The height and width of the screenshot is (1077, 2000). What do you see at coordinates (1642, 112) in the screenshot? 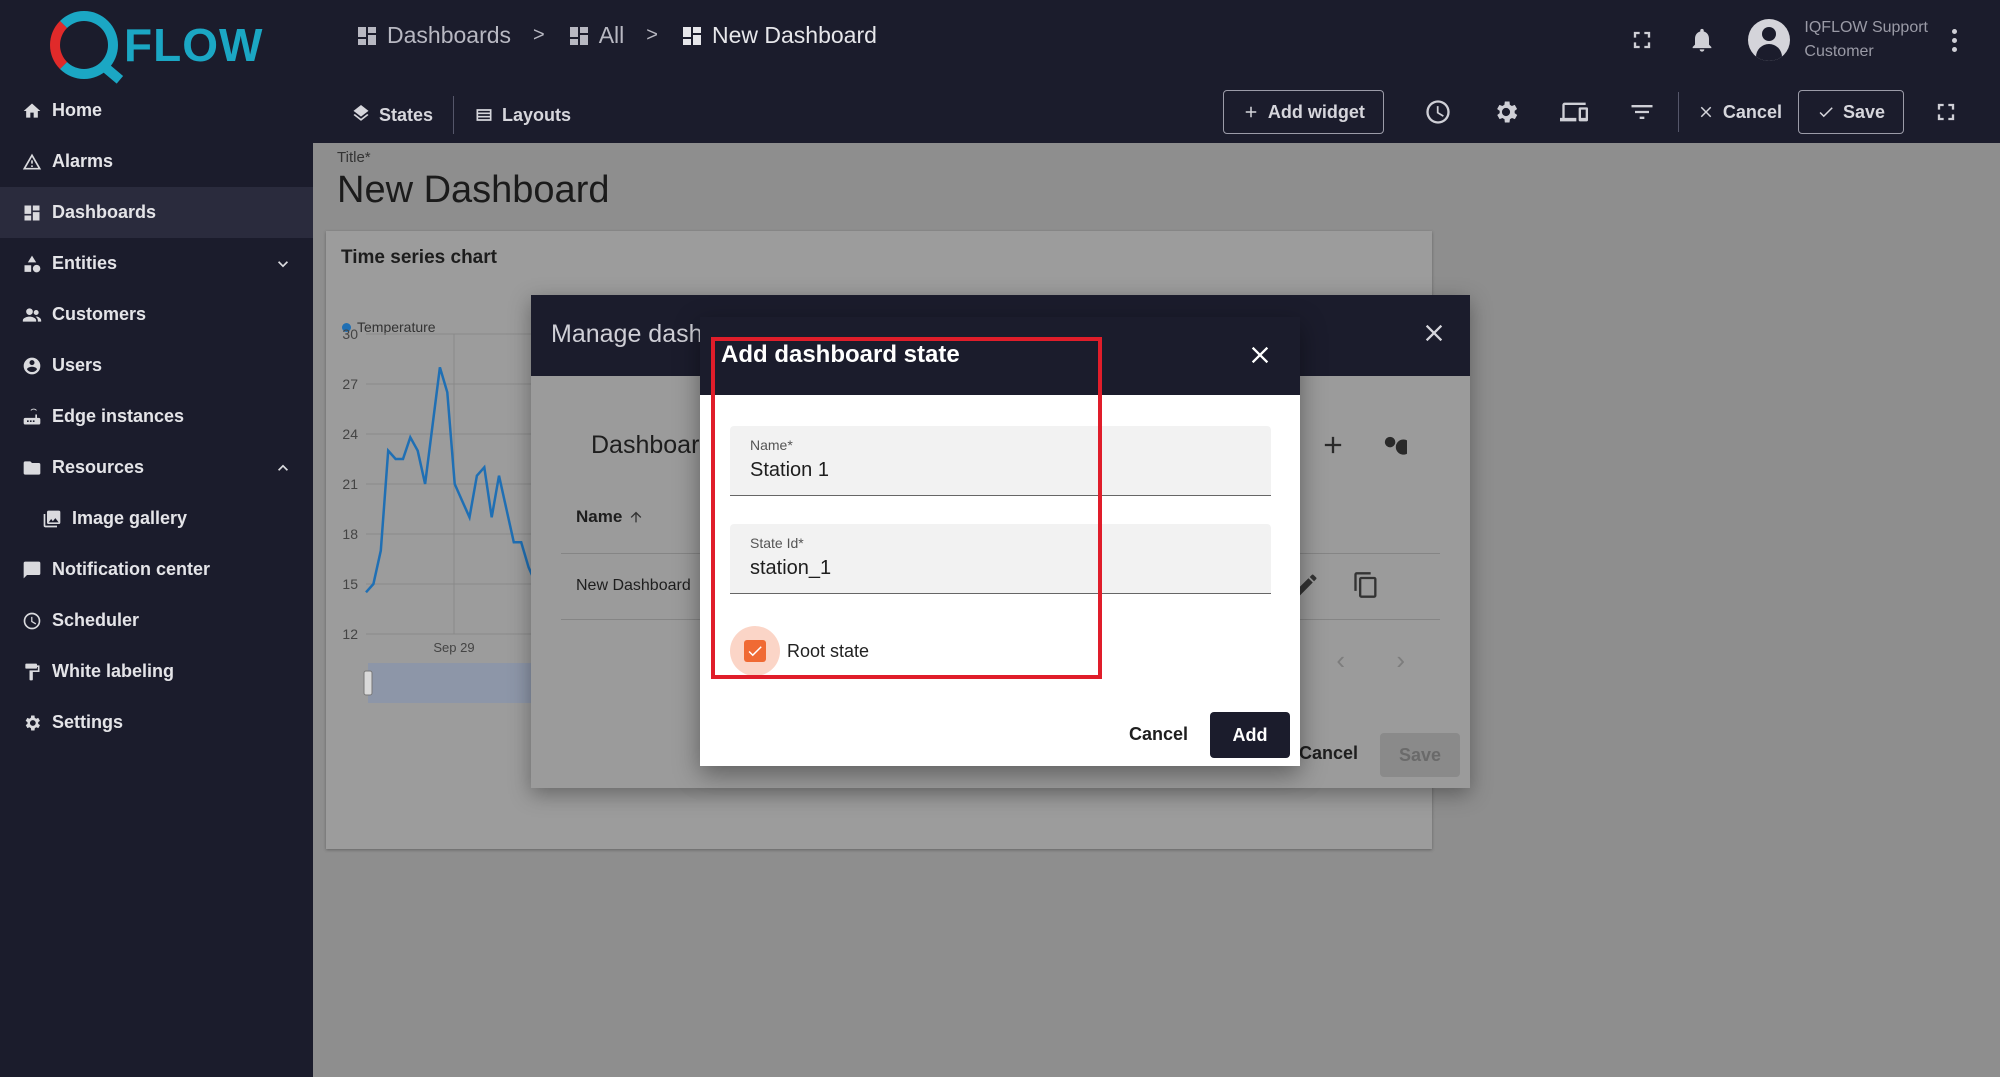
I see `filter-icon` at bounding box center [1642, 112].